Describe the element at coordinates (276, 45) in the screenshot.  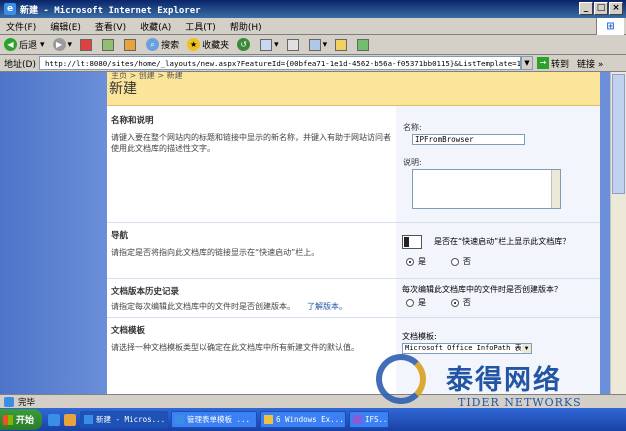
I see `mail-dropdown-icon: ▾` at that location.